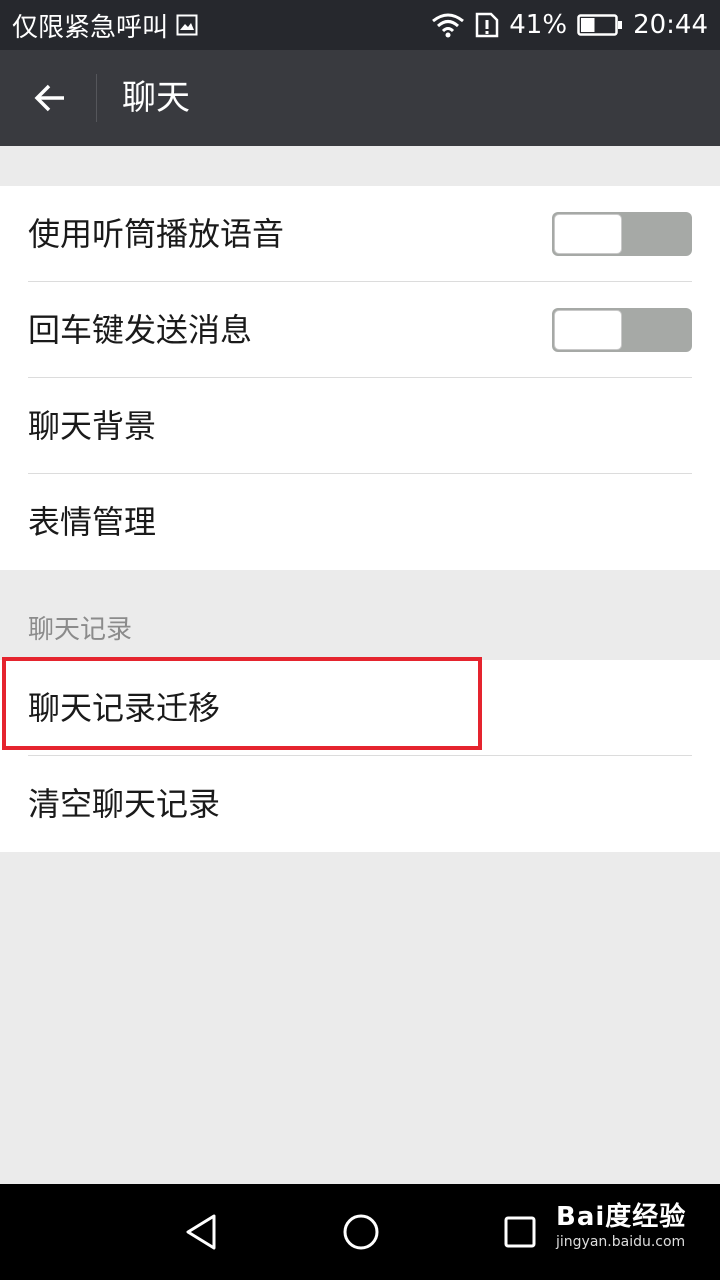 The width and height of the screenshot is (720, 1280). What do you see at coordinates (487, 25) in the screenshot?
I see `sim-alert-icon` at bounding box center [487, 25].